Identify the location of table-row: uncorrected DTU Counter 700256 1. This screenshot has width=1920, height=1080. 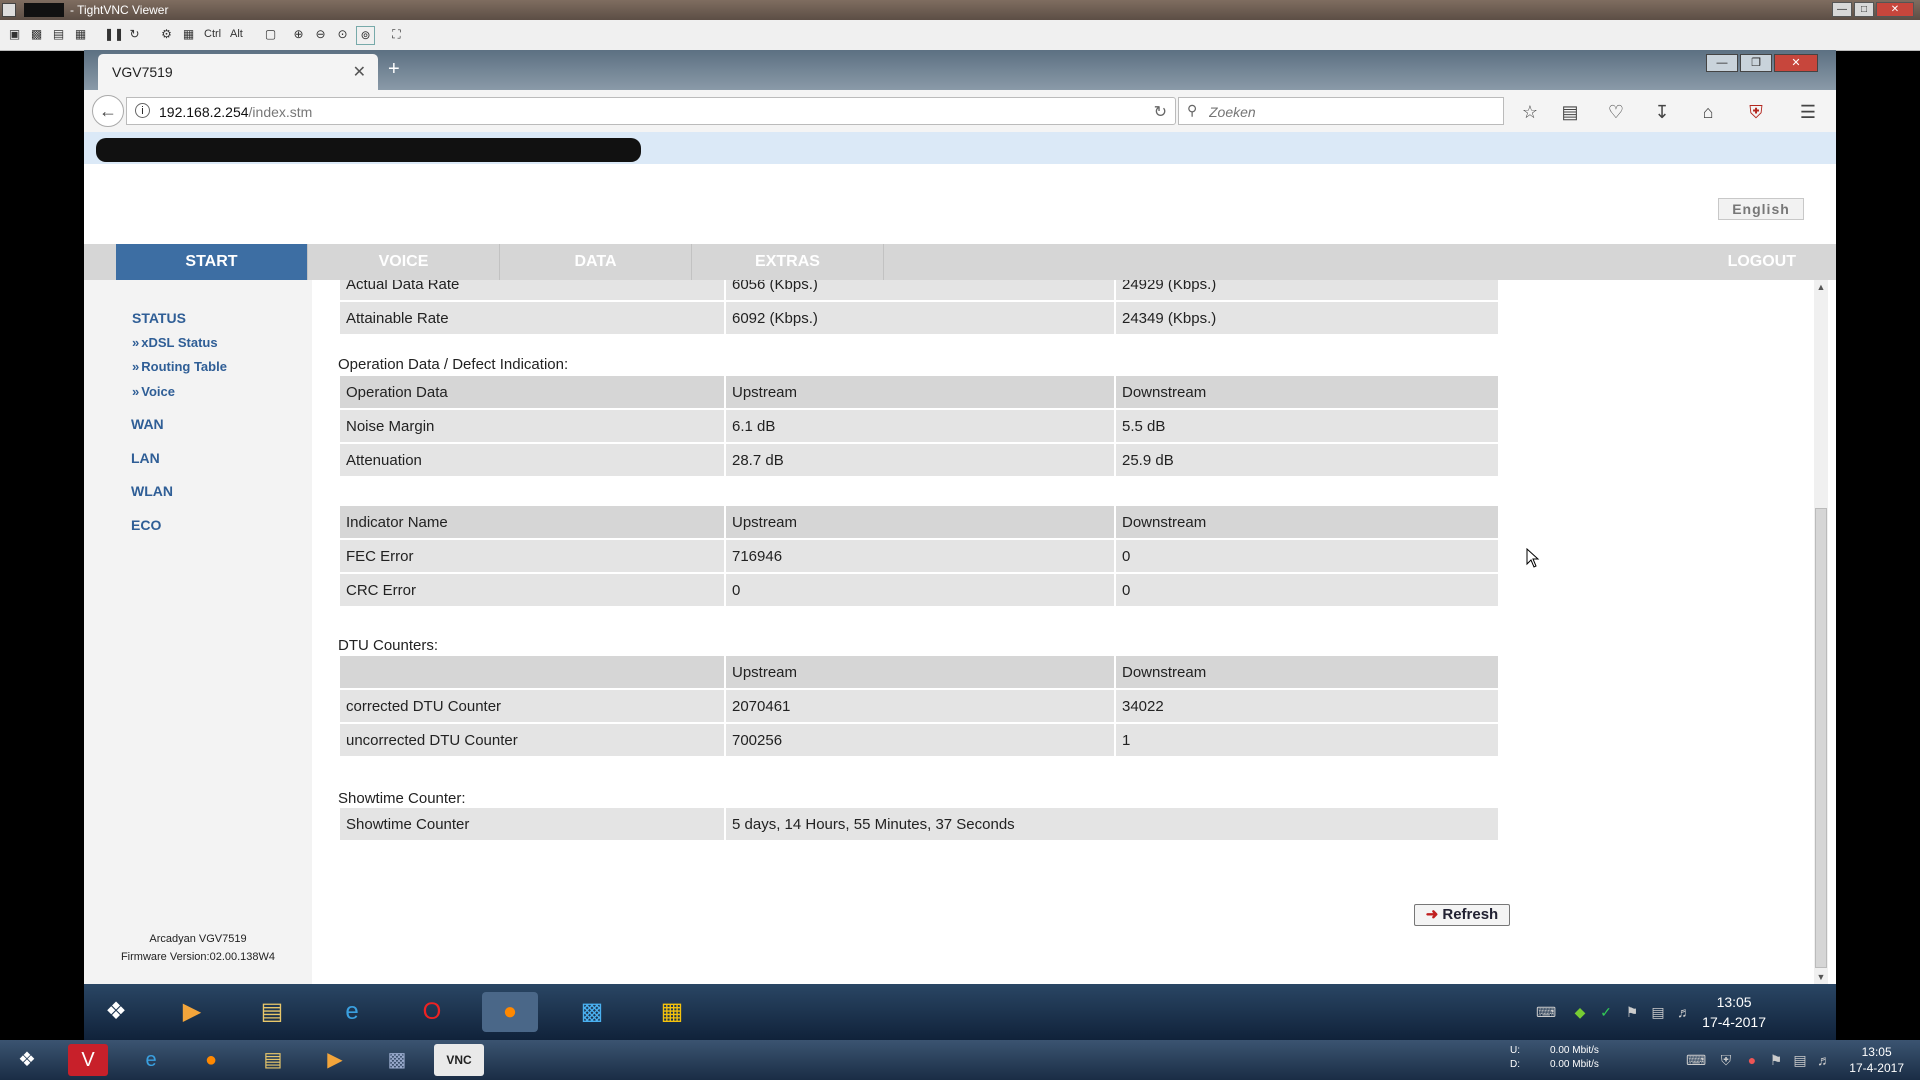
(919, 740).